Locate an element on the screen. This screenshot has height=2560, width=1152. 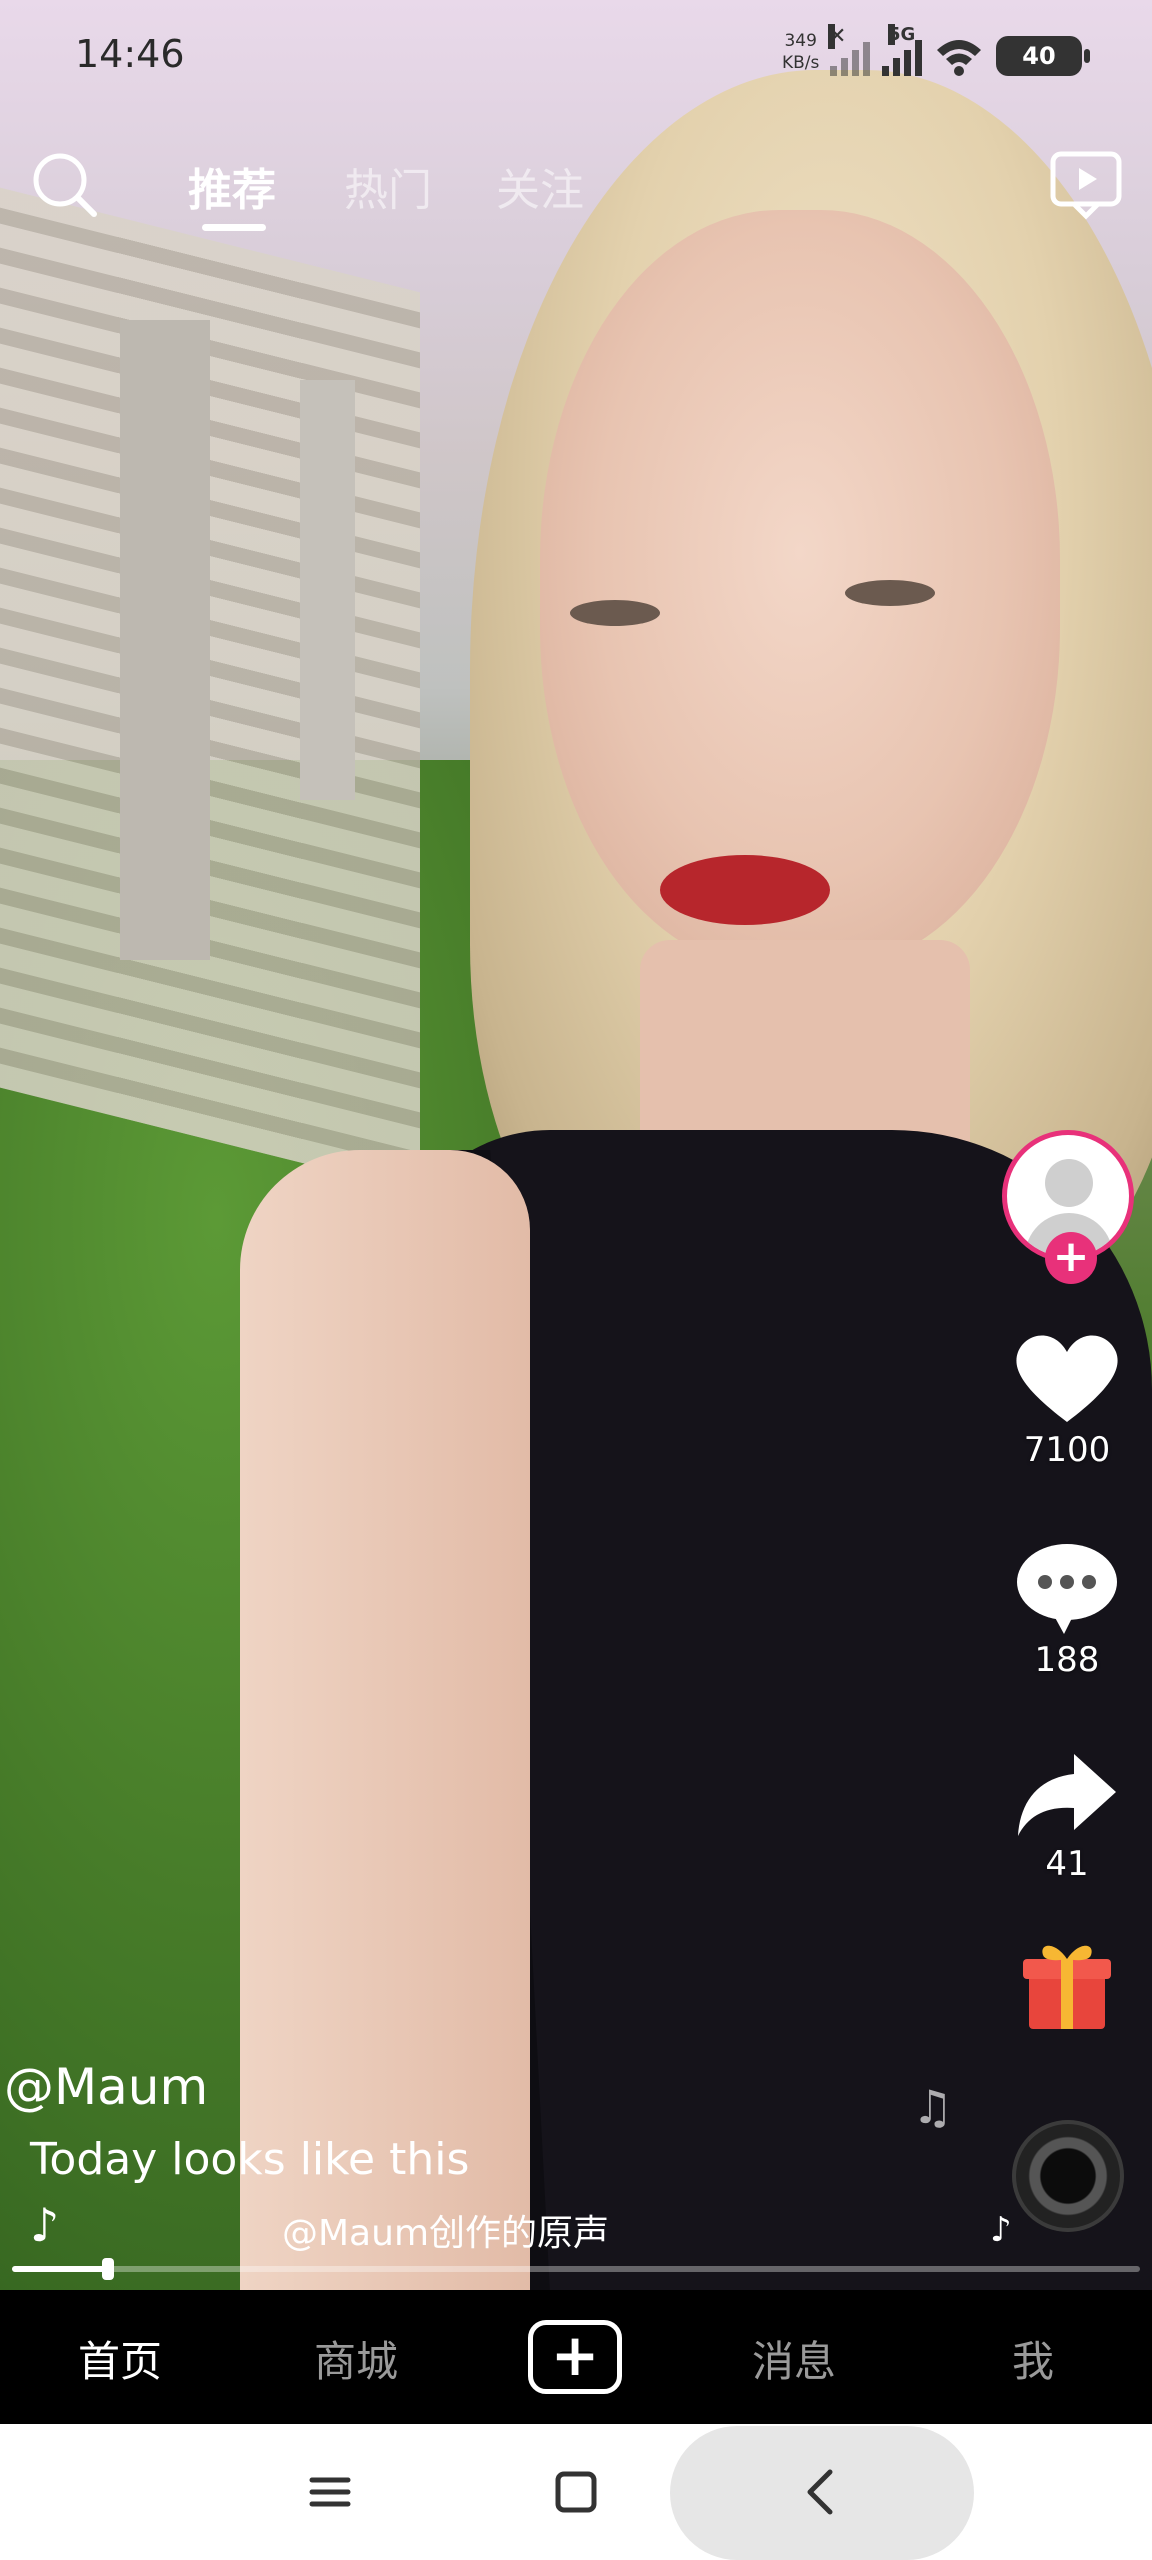
share-button: 41 is located at coordinates (1067, 1817).